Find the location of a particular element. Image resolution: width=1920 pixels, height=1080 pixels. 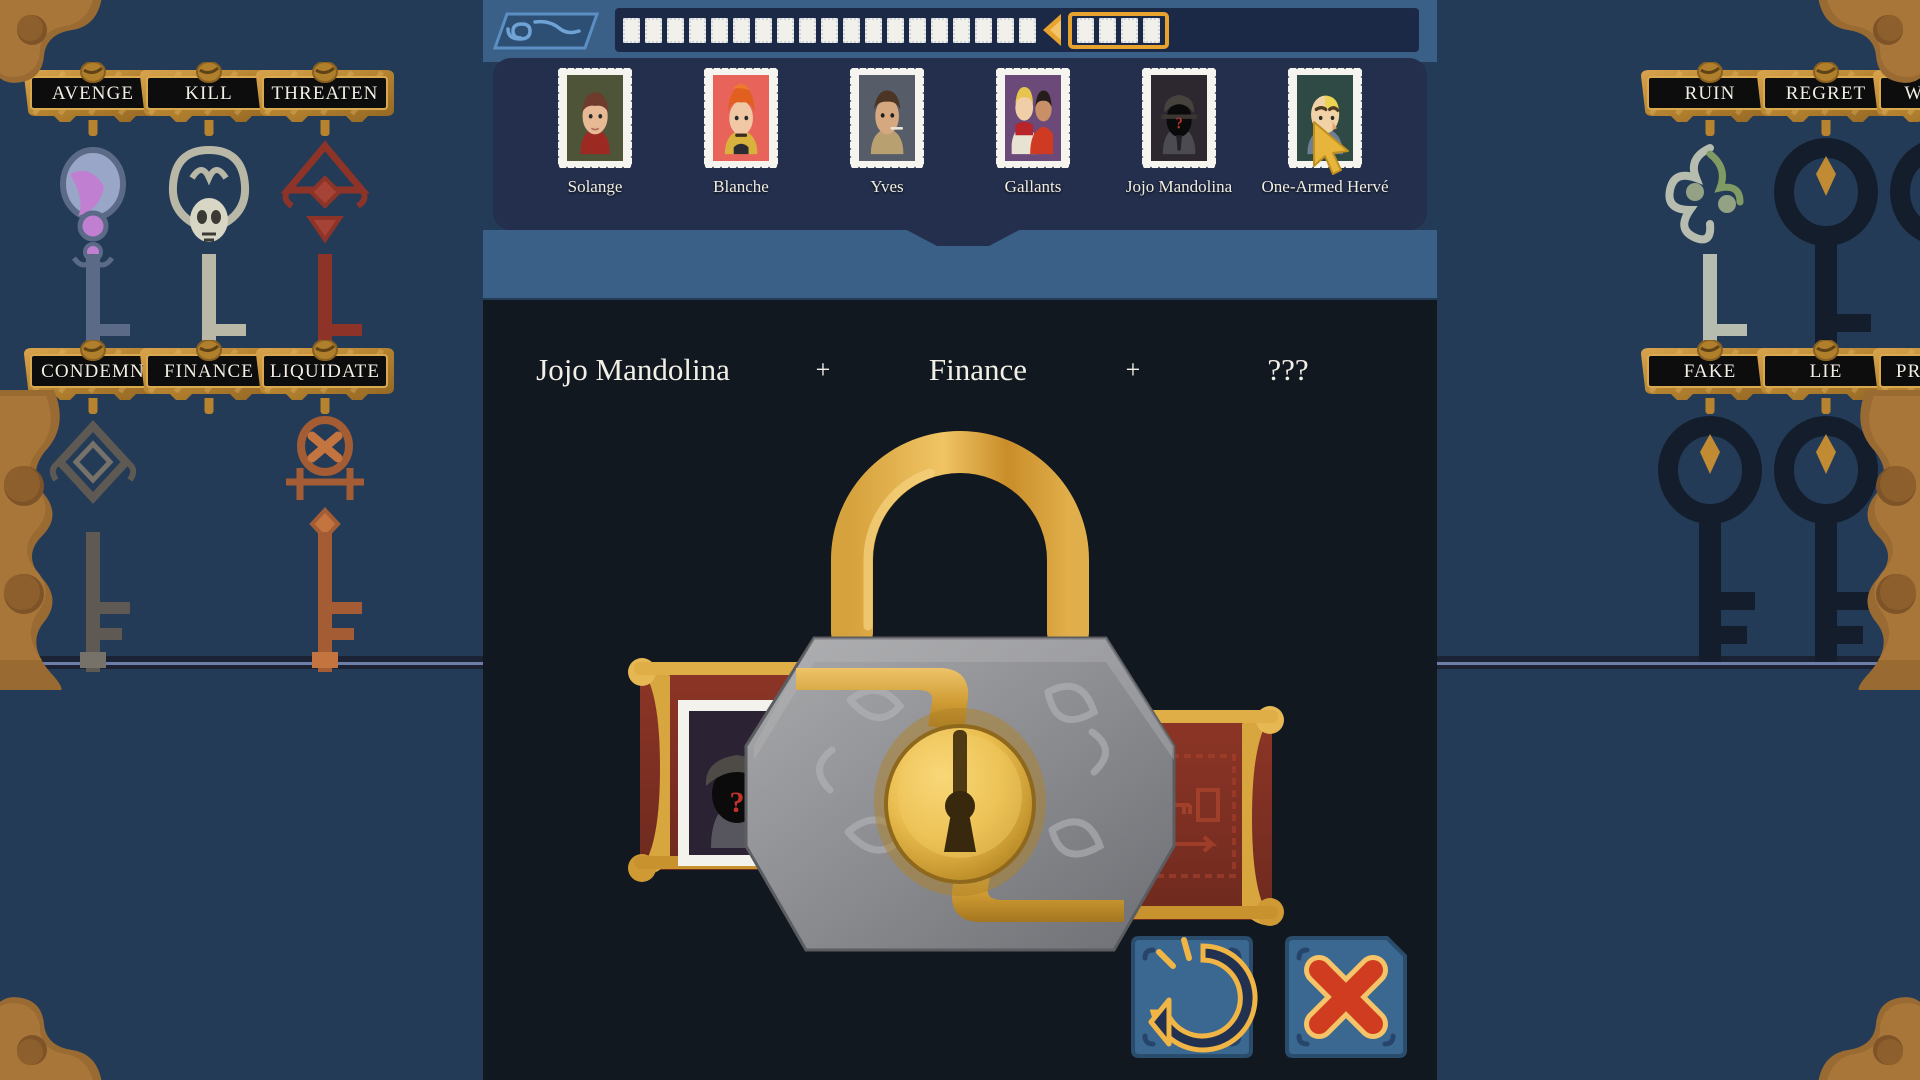

character-name: Gallants is located at coordinates (1033, 186).